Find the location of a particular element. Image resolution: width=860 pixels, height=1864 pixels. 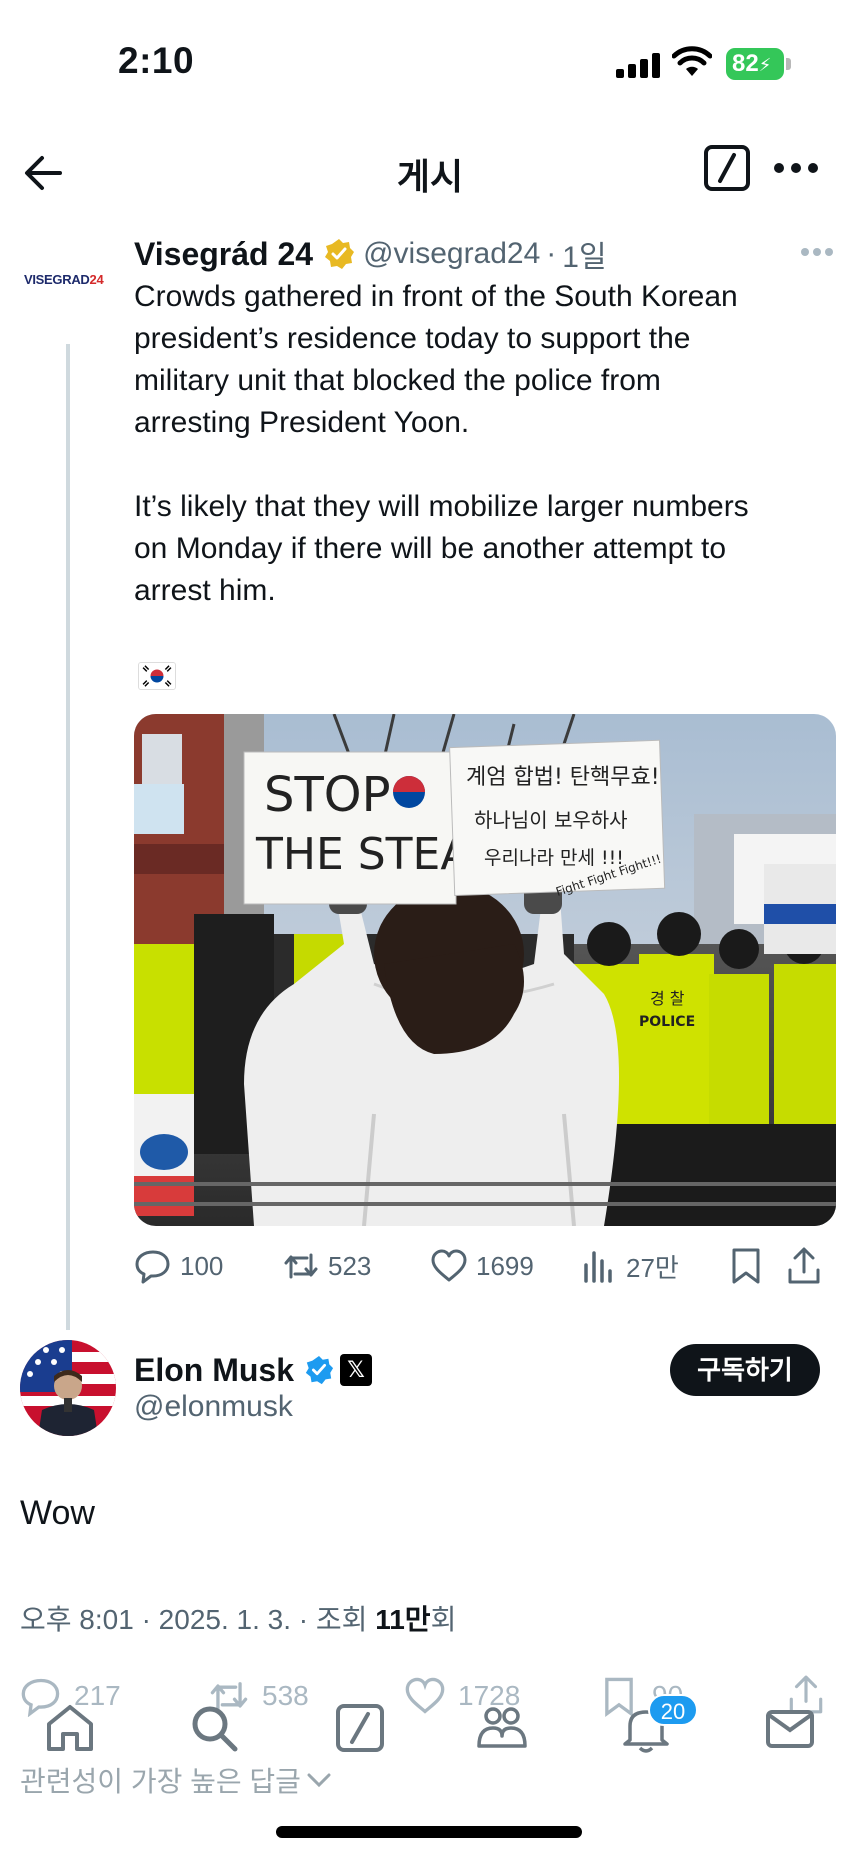

police-vest-english: POLICE is located at coordinates (667, 1022).